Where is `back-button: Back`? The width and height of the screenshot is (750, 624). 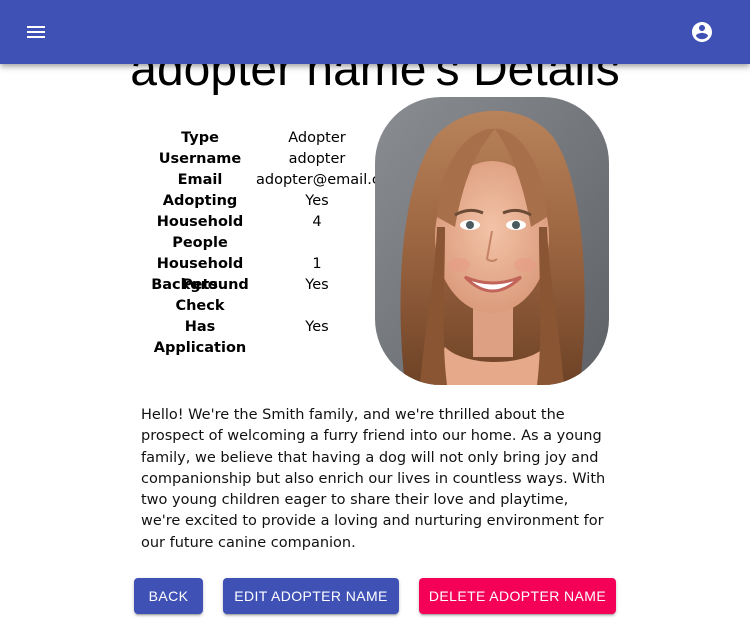 back-button: Back is located at coordinates (168, 596).